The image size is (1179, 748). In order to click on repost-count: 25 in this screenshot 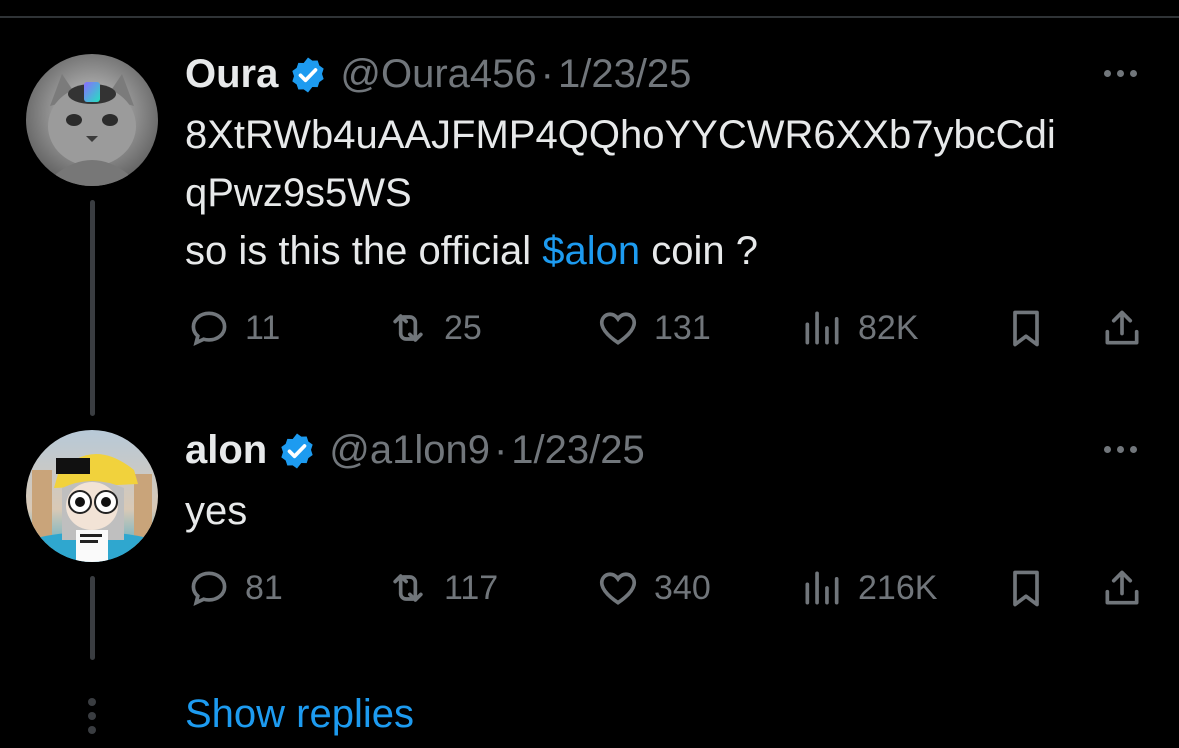, I will do `click(463, 327)`.